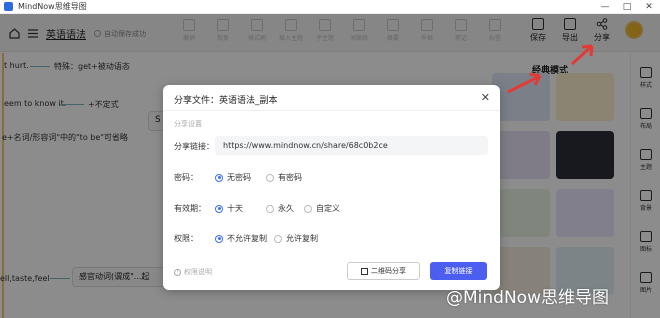 This screenshot has height=318, width=660. Describe the element at coordinates (198, 272) in the screenshot. I see `help-text: 权限说明` at that location.